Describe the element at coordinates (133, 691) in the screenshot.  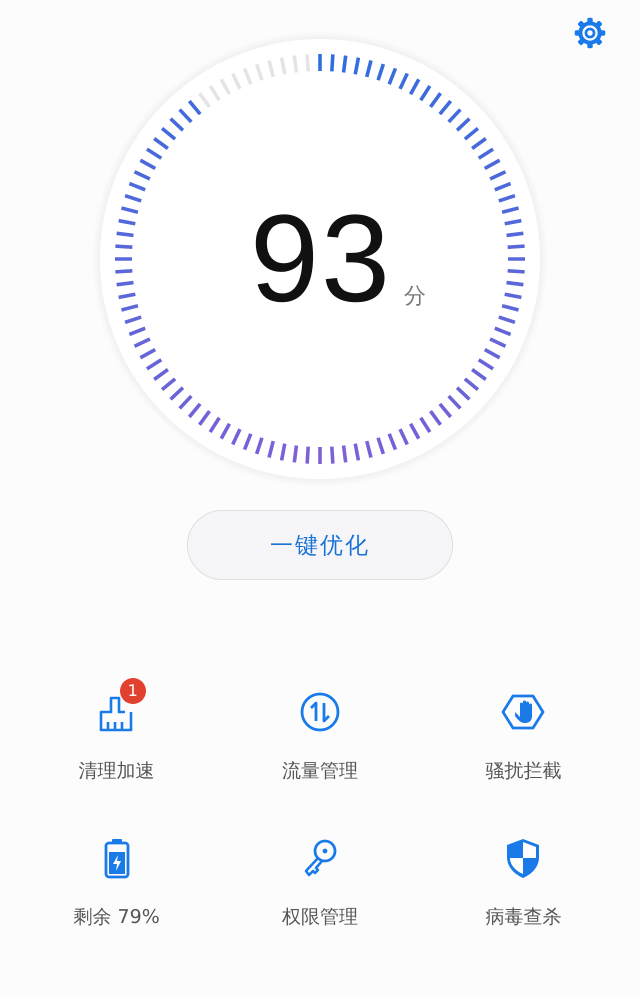
I see `notification-badge: 1` at that location.